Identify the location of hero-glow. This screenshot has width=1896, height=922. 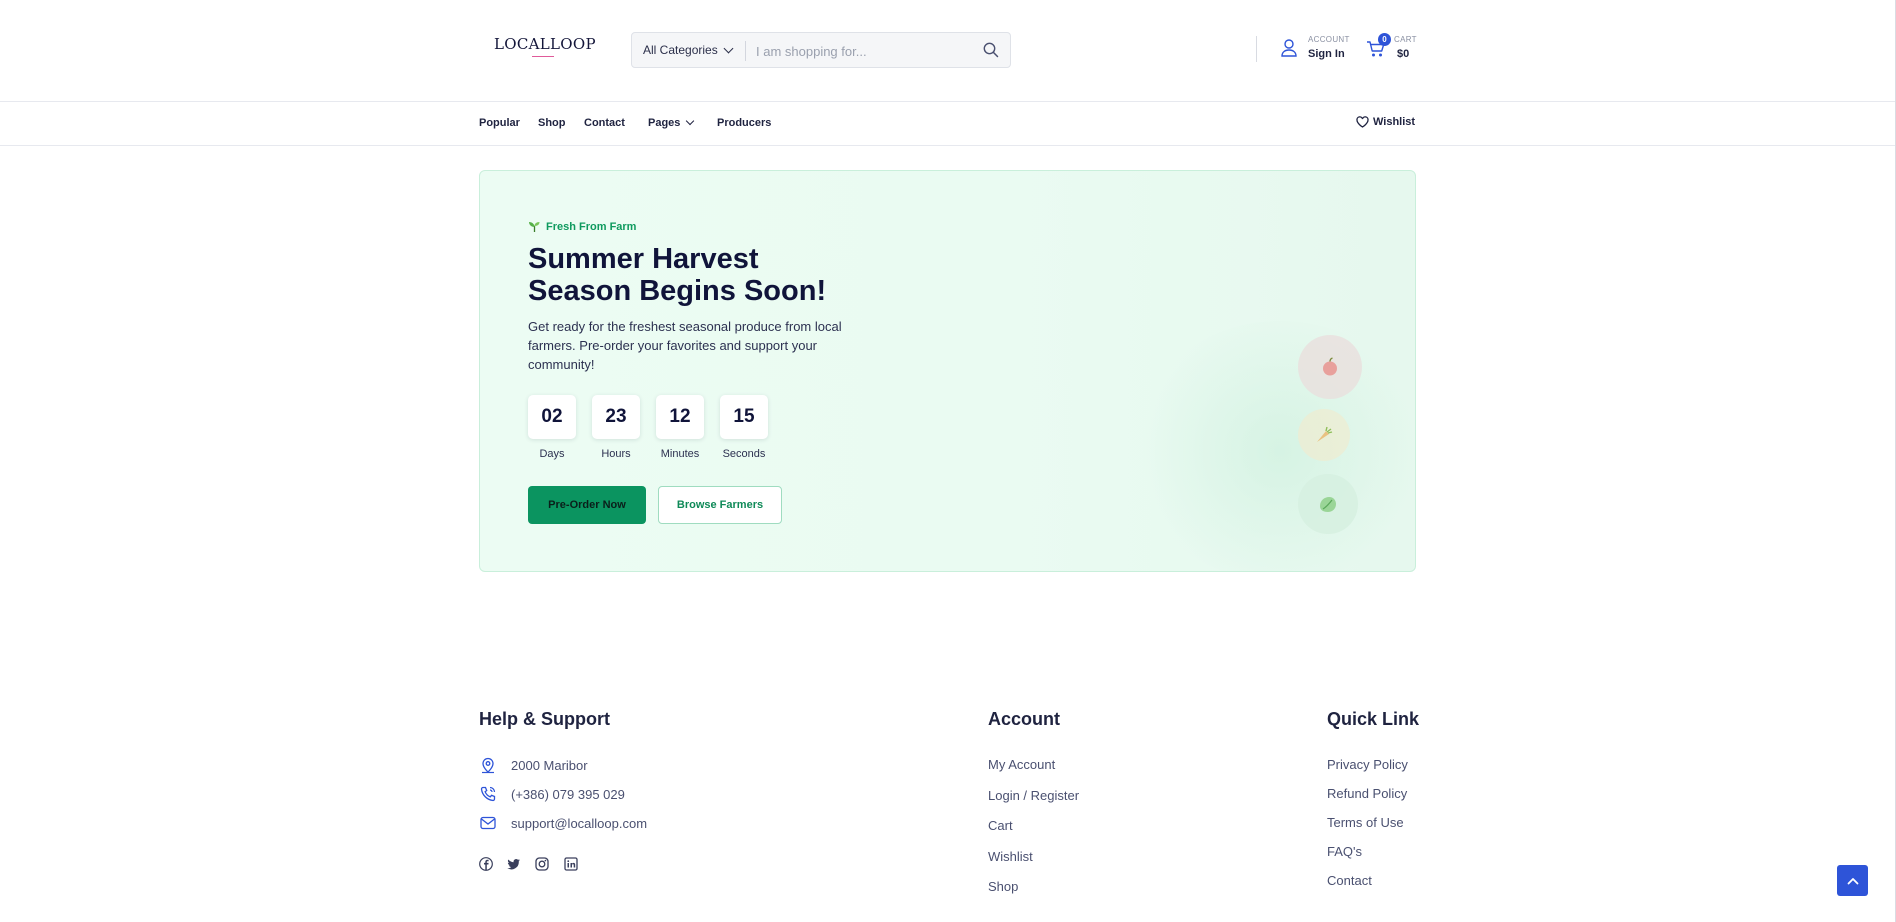
(1272, 446).